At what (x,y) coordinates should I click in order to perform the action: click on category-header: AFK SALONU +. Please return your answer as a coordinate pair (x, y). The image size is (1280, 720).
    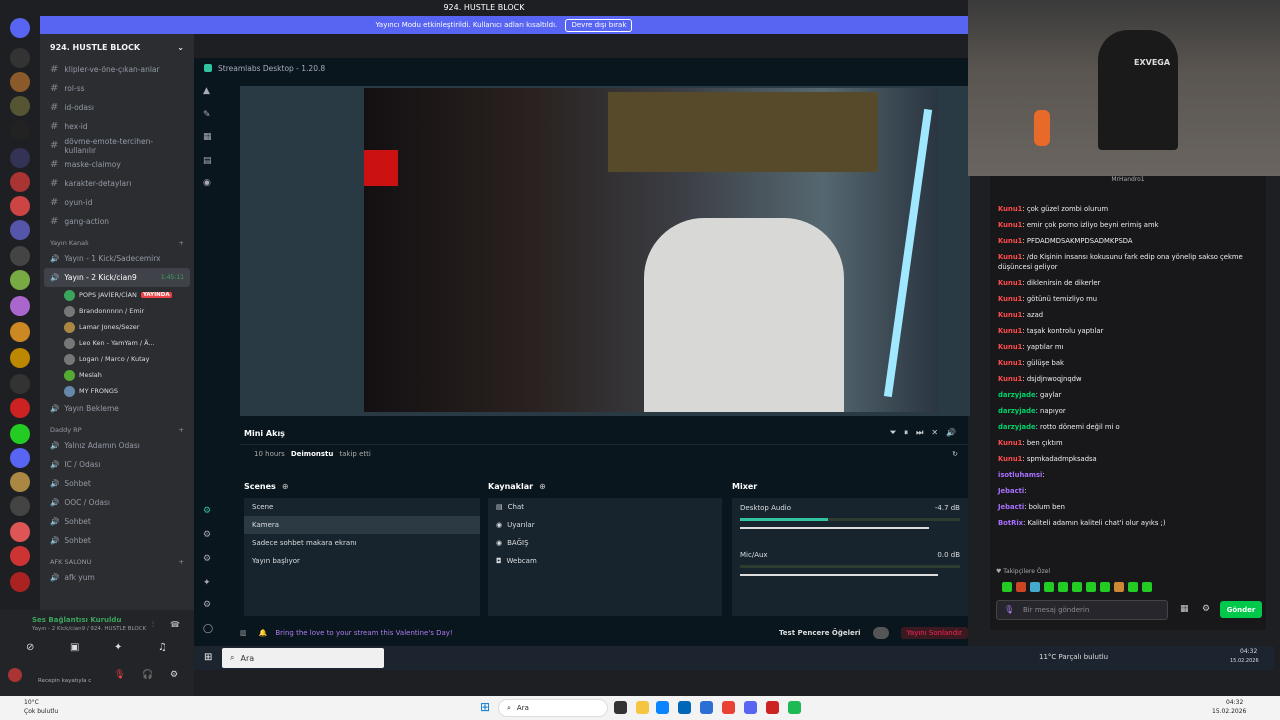
    Looking at the image, I should click on (117, 559).